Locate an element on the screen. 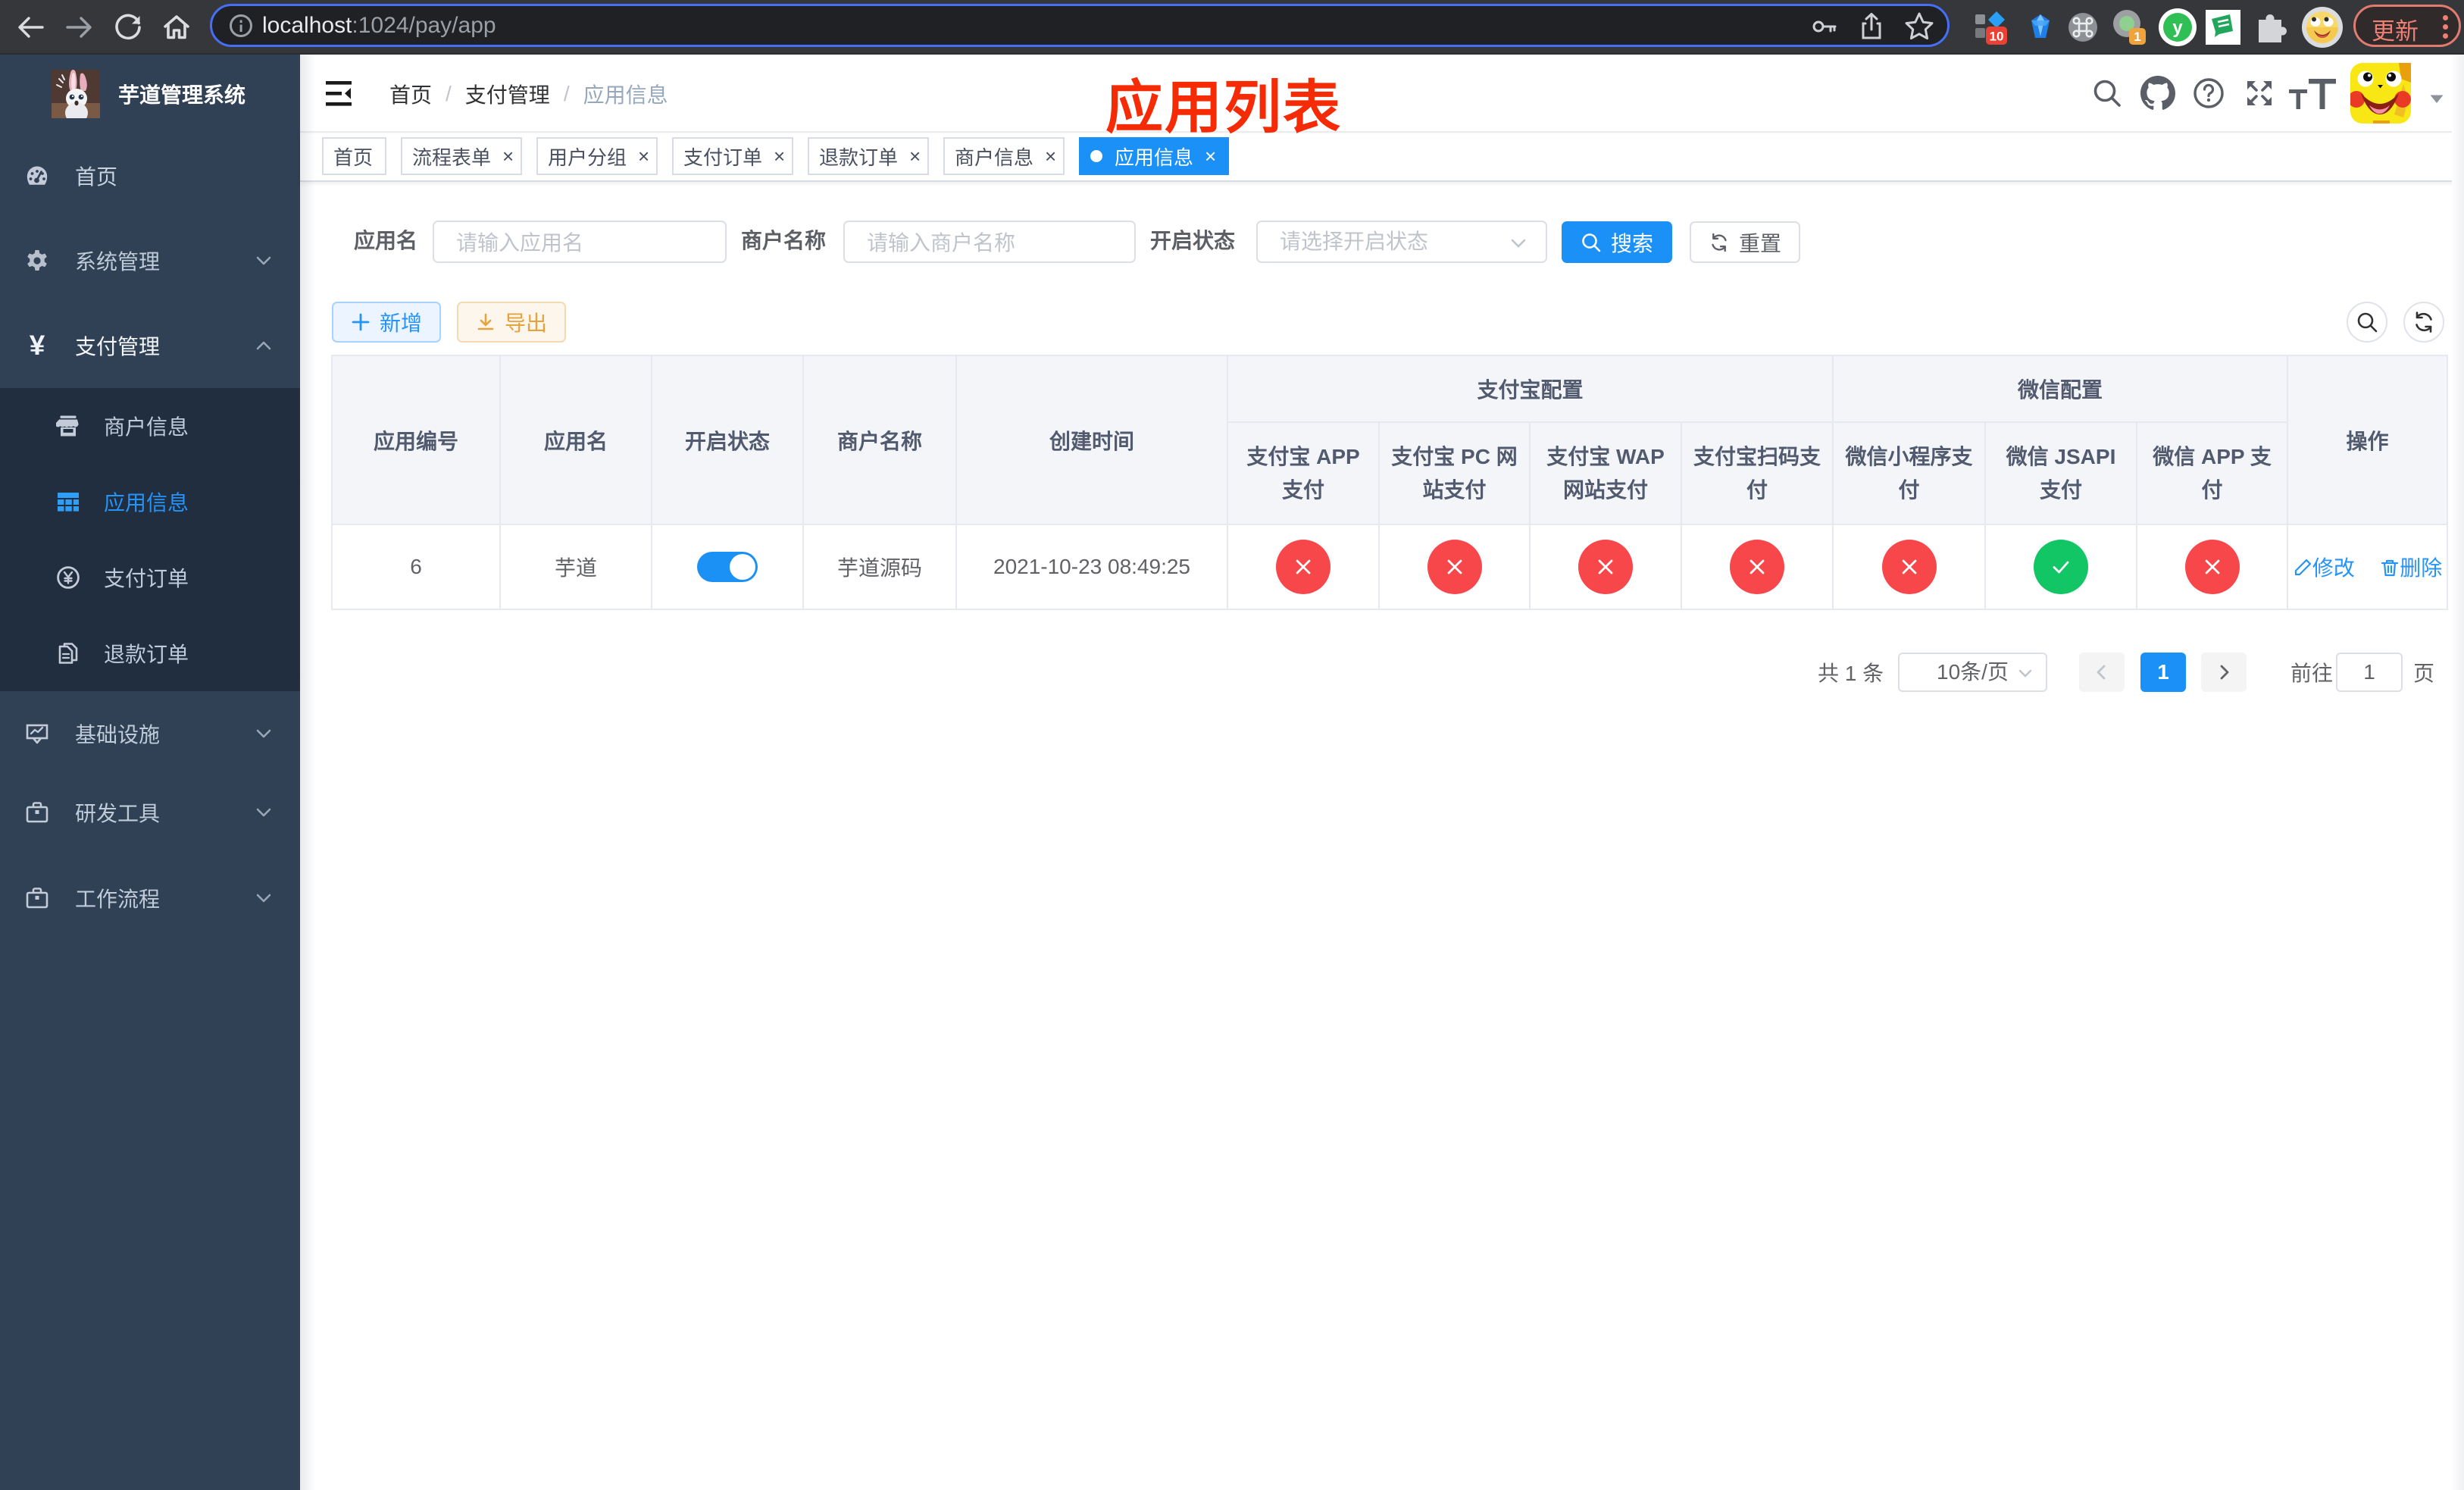 The width and height of the screenshot is (2464, 1490). svg-text: 1 is located at coordinates (2137, 37).